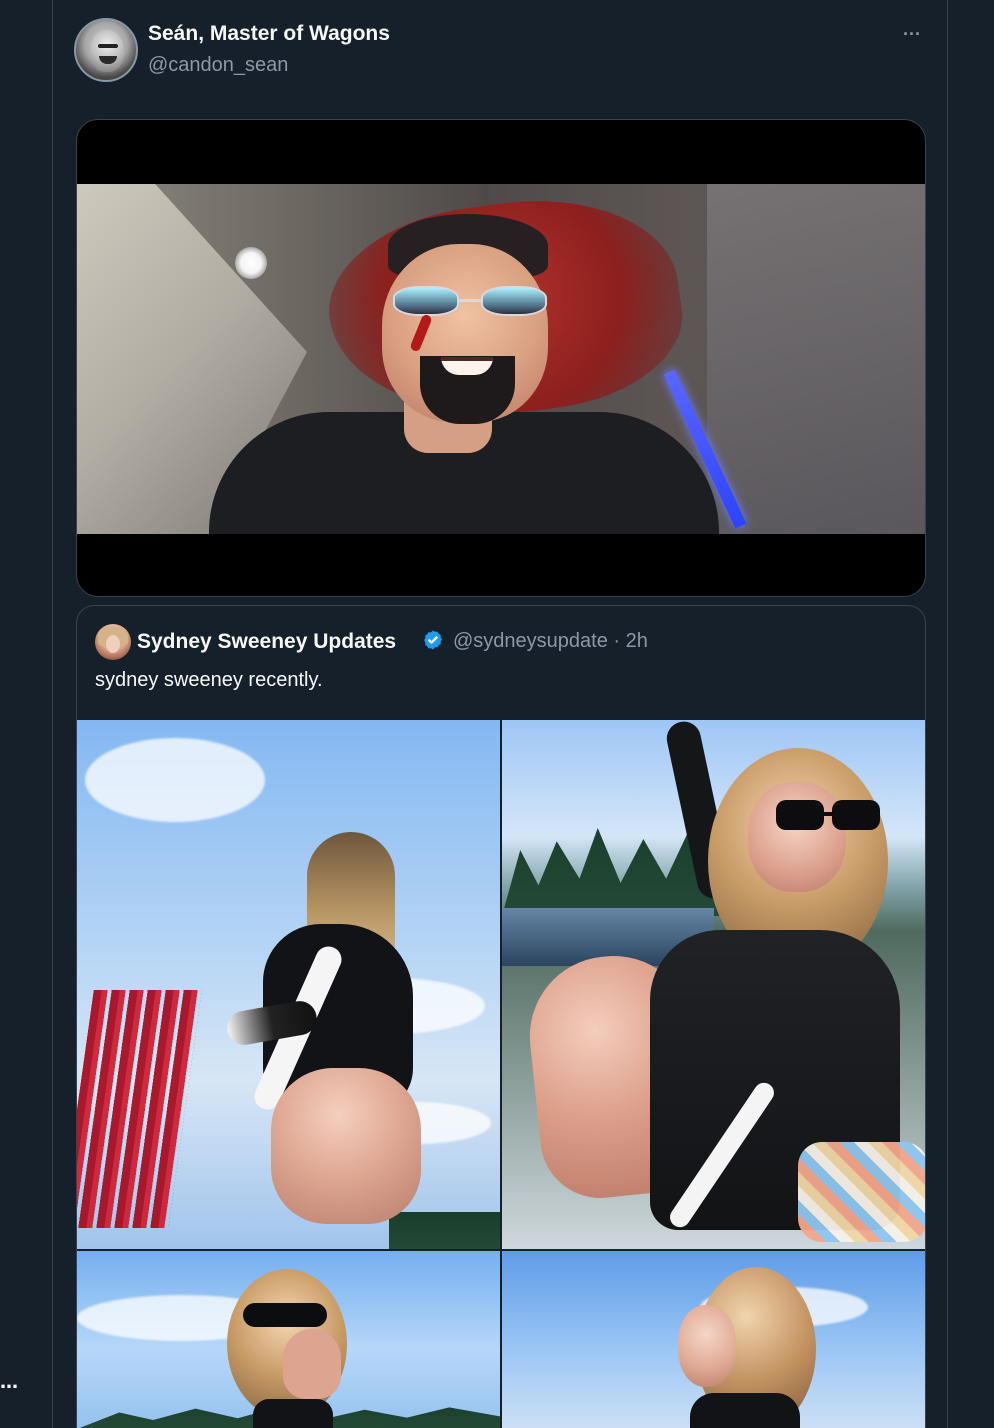 This screenshot has width=994, height=1428. What do you see at coordinates (470, 300) in the screenshot?
I see `glasses-bridge` at bounding box center [470, 300].